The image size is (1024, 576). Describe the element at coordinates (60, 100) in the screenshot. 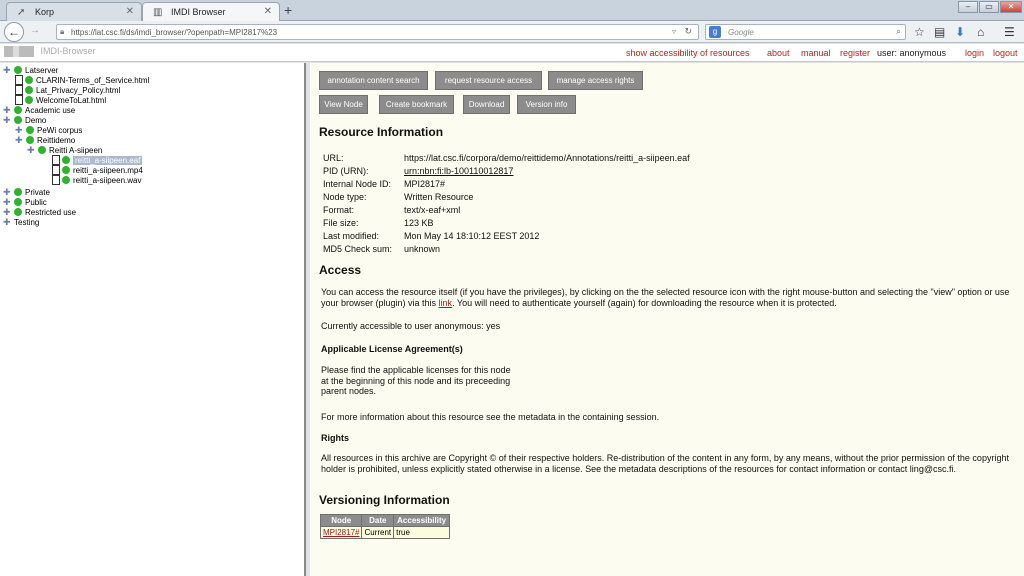

I see `tree-node-welcome: WelcomeToLat.html` at that location.